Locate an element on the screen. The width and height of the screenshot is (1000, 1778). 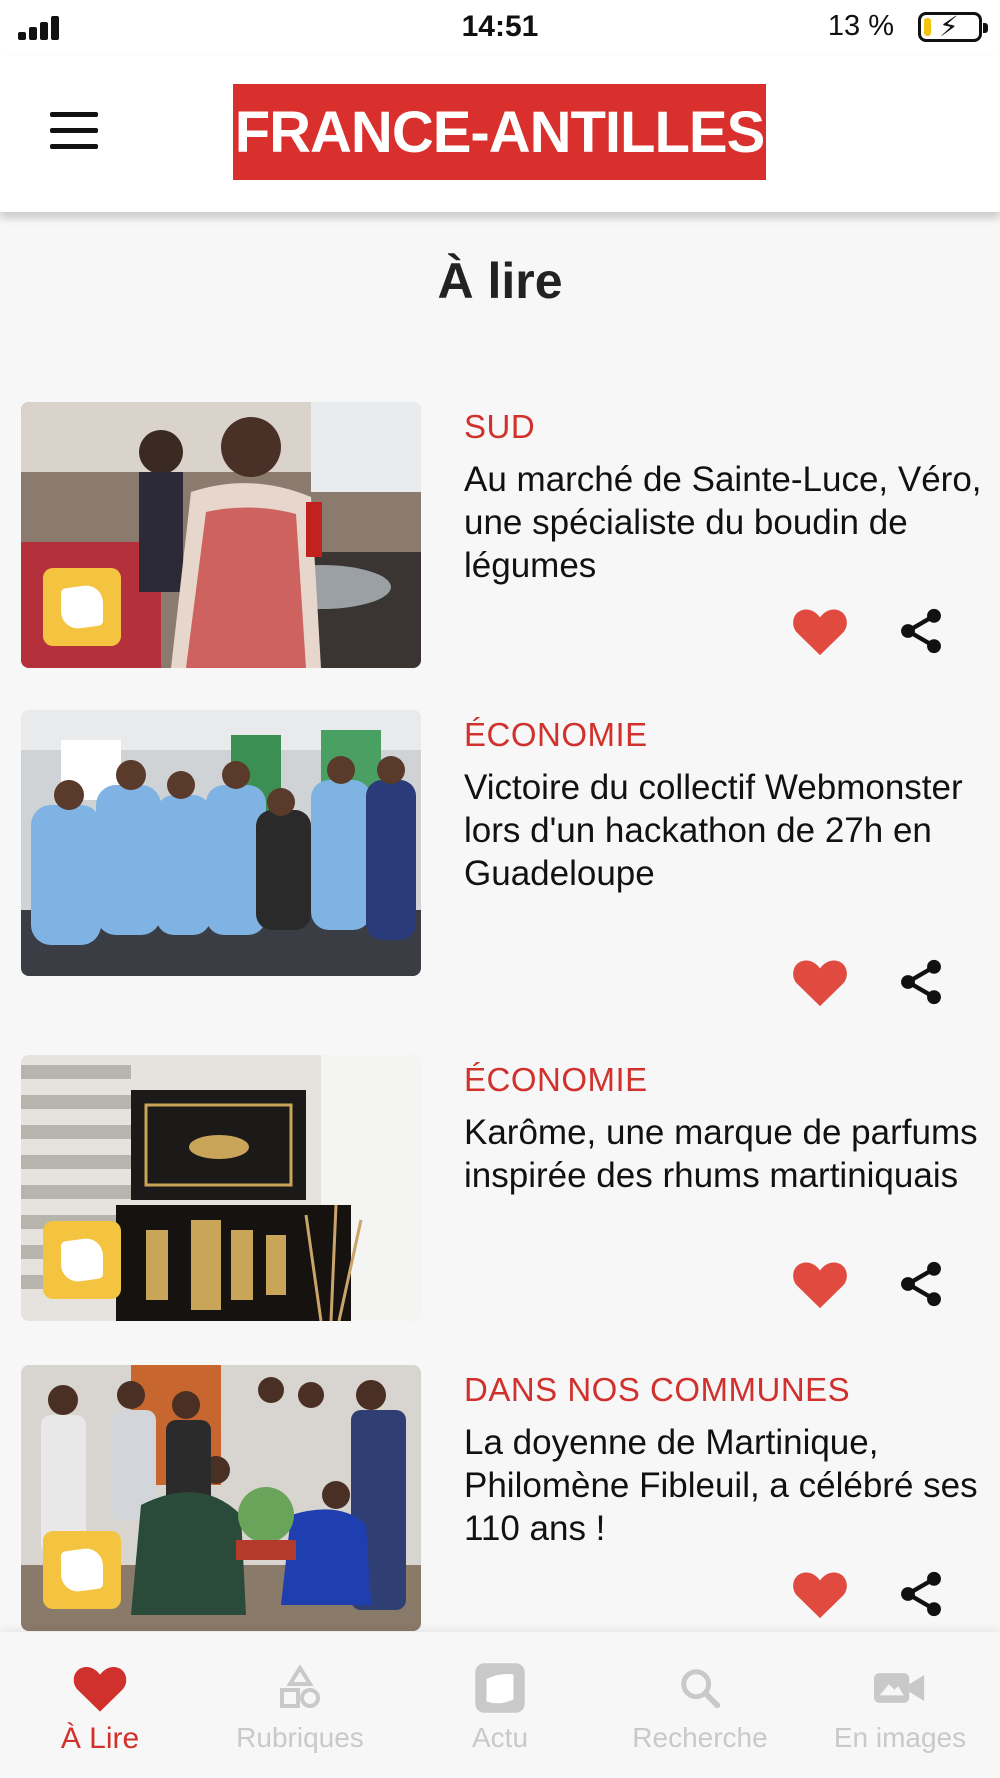
shapes-icon is located at coordinates (300, 1688).